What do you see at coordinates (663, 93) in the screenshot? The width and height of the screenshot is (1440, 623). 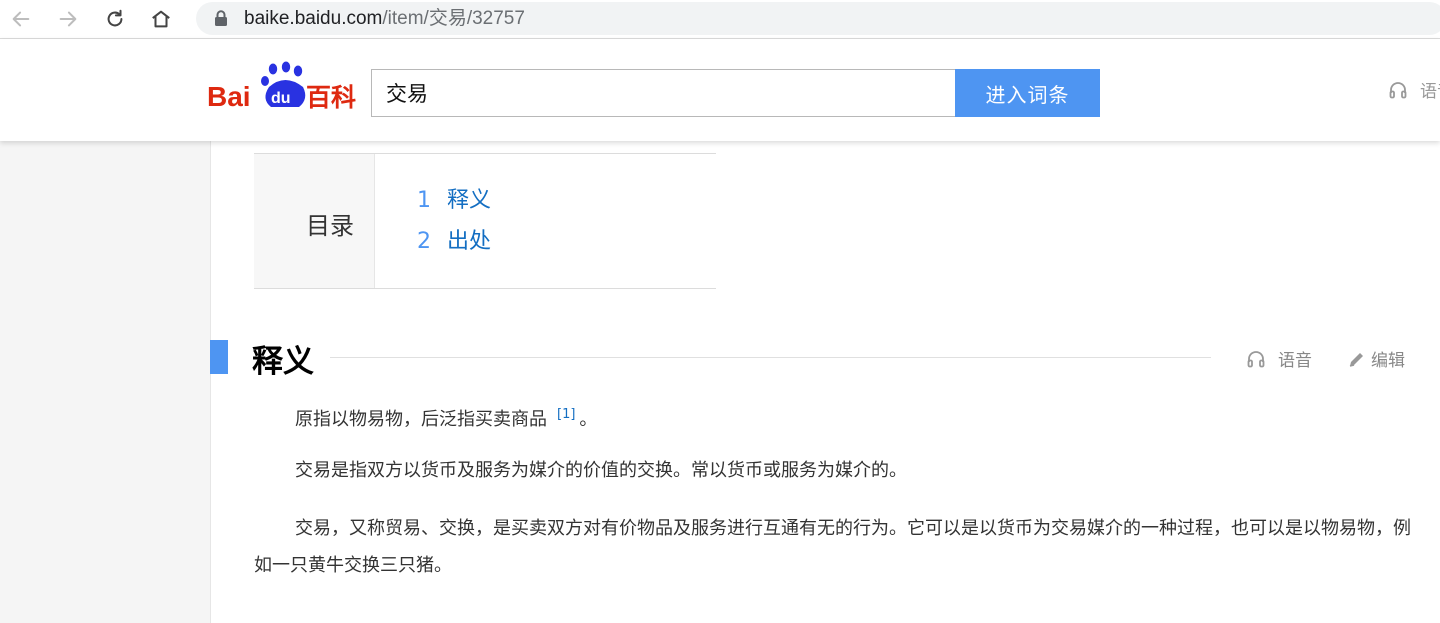 I see `search-input` at bounding box center [663, 93].